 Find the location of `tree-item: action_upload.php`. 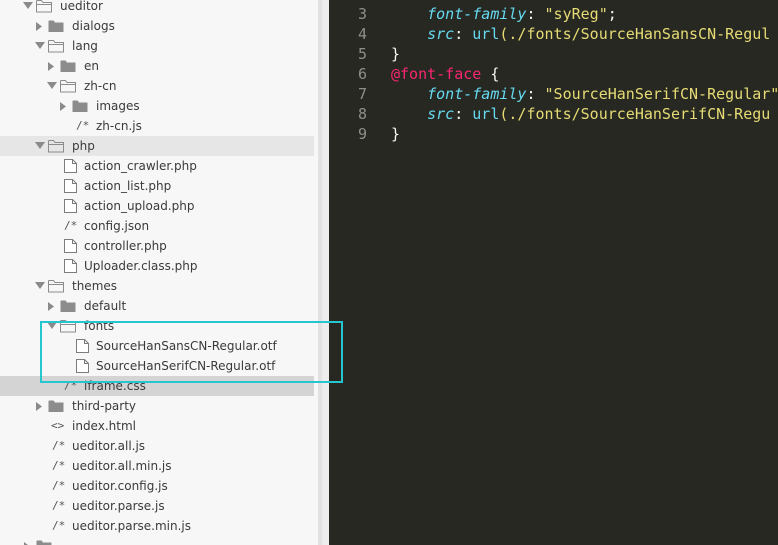

tree-item: action_upload.php is located at coordinates (157, 206).